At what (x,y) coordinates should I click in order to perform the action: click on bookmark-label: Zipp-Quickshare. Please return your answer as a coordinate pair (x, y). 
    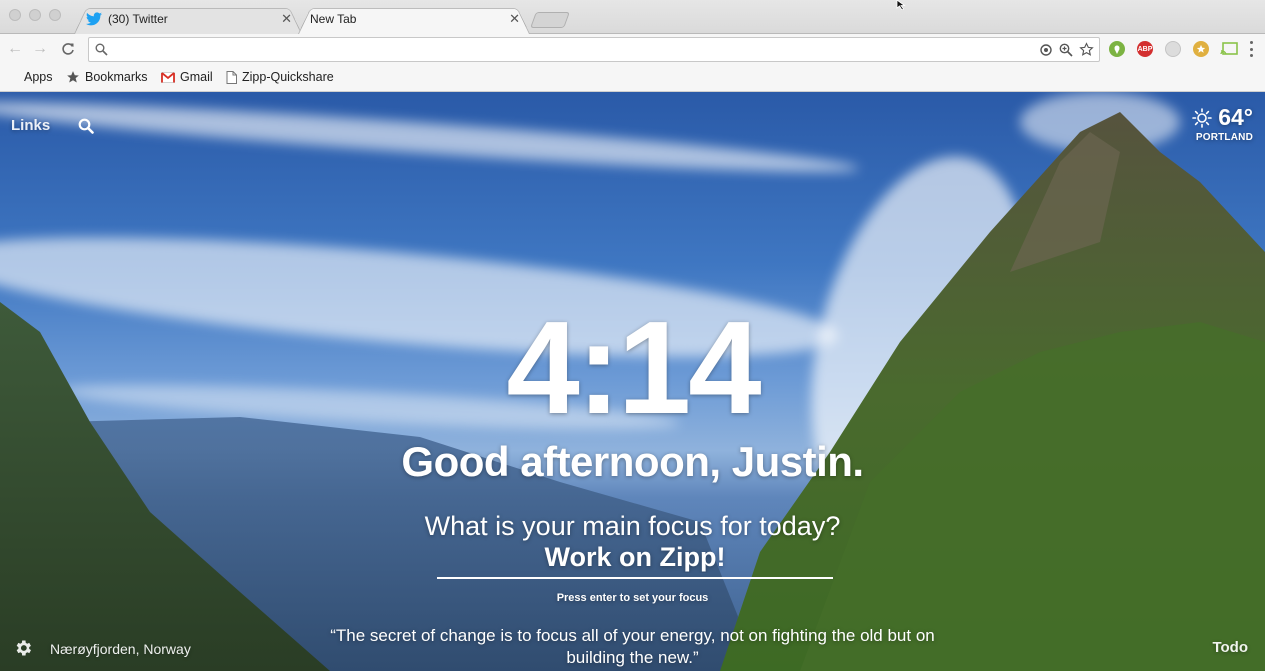
    Looking at the image, I should click on (288, 77).